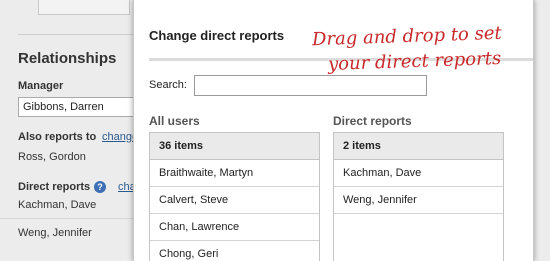  What do you see at coordinates (52, 157) in the screenshot?
I see `also-reports-value: Ross, Gordon` at bounding box center [52, 157].